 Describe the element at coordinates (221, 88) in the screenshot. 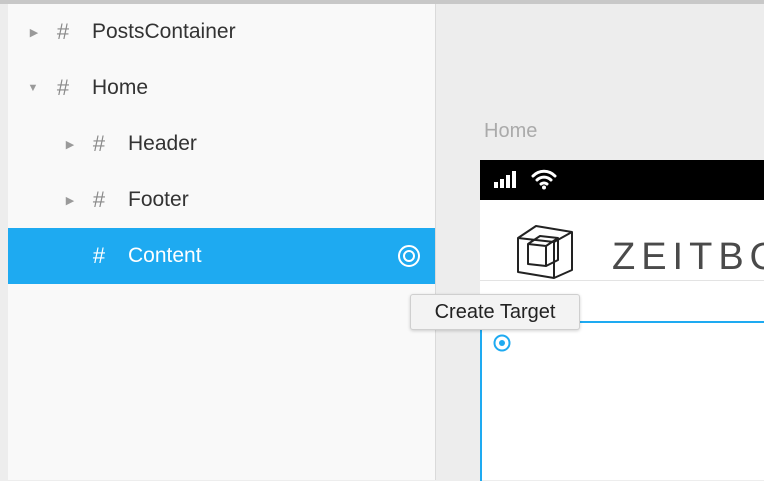

I see `layer-item-home: ▼ # Home` at that location.